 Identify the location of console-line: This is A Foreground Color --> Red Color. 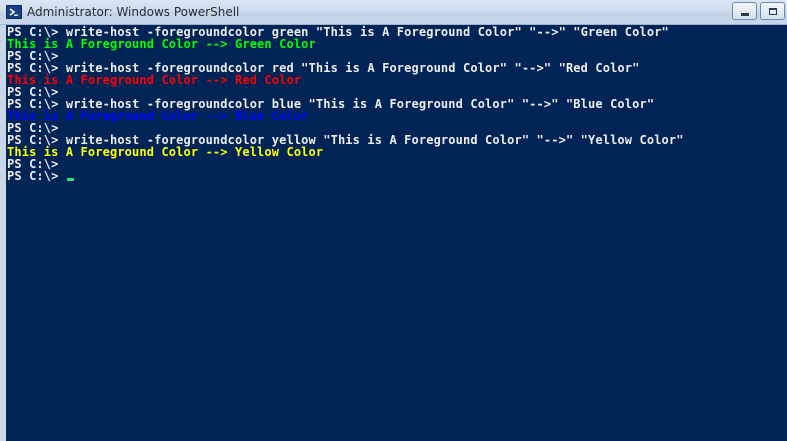
(345, 80).